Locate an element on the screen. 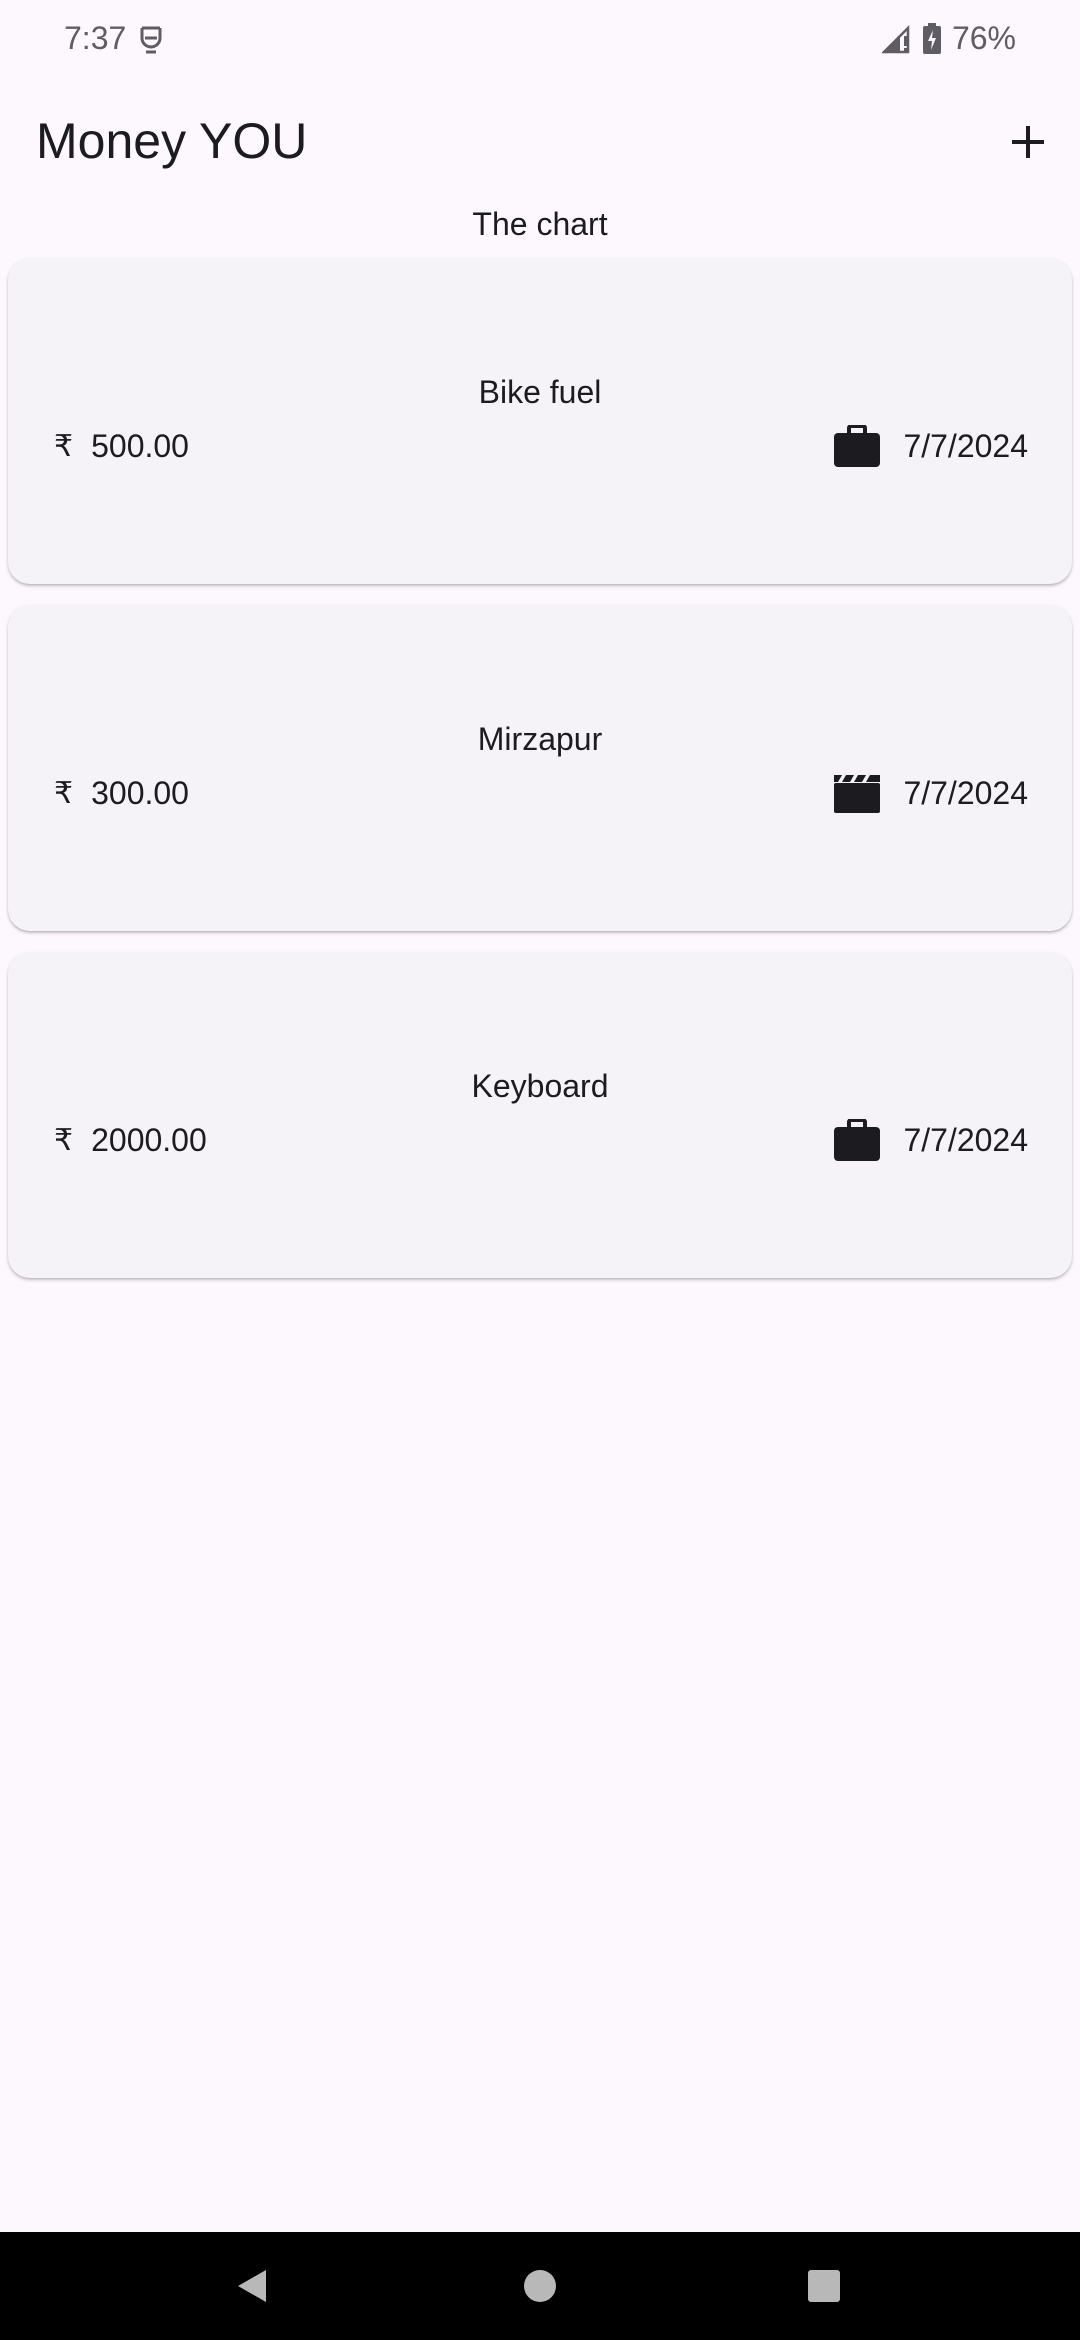 This screenshot has width=1080, height=2340. expense-title: Mirzapur is located at coordinates (540, 739).